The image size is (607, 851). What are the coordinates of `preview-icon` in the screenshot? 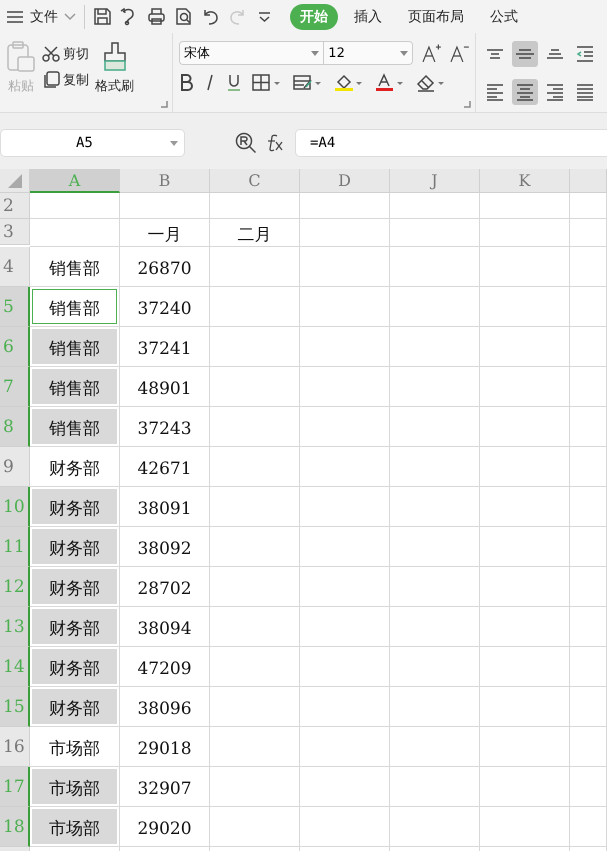 It's located at (183, 16).